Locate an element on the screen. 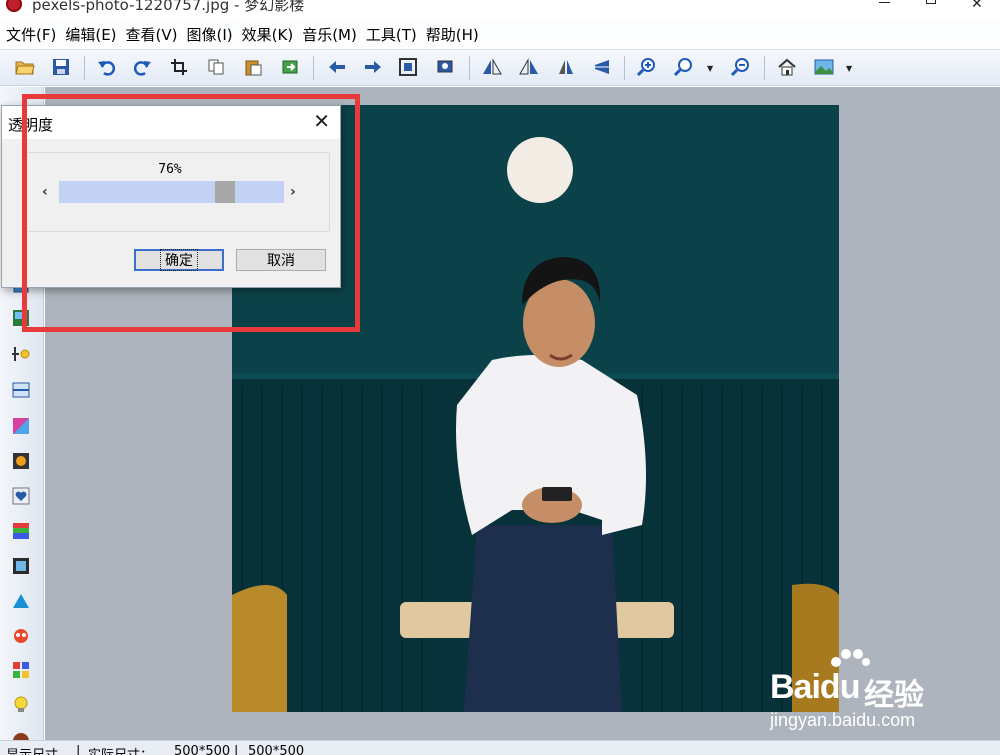  zoom-dropdown-icon: ▼ is located at coordinates (710, 68).